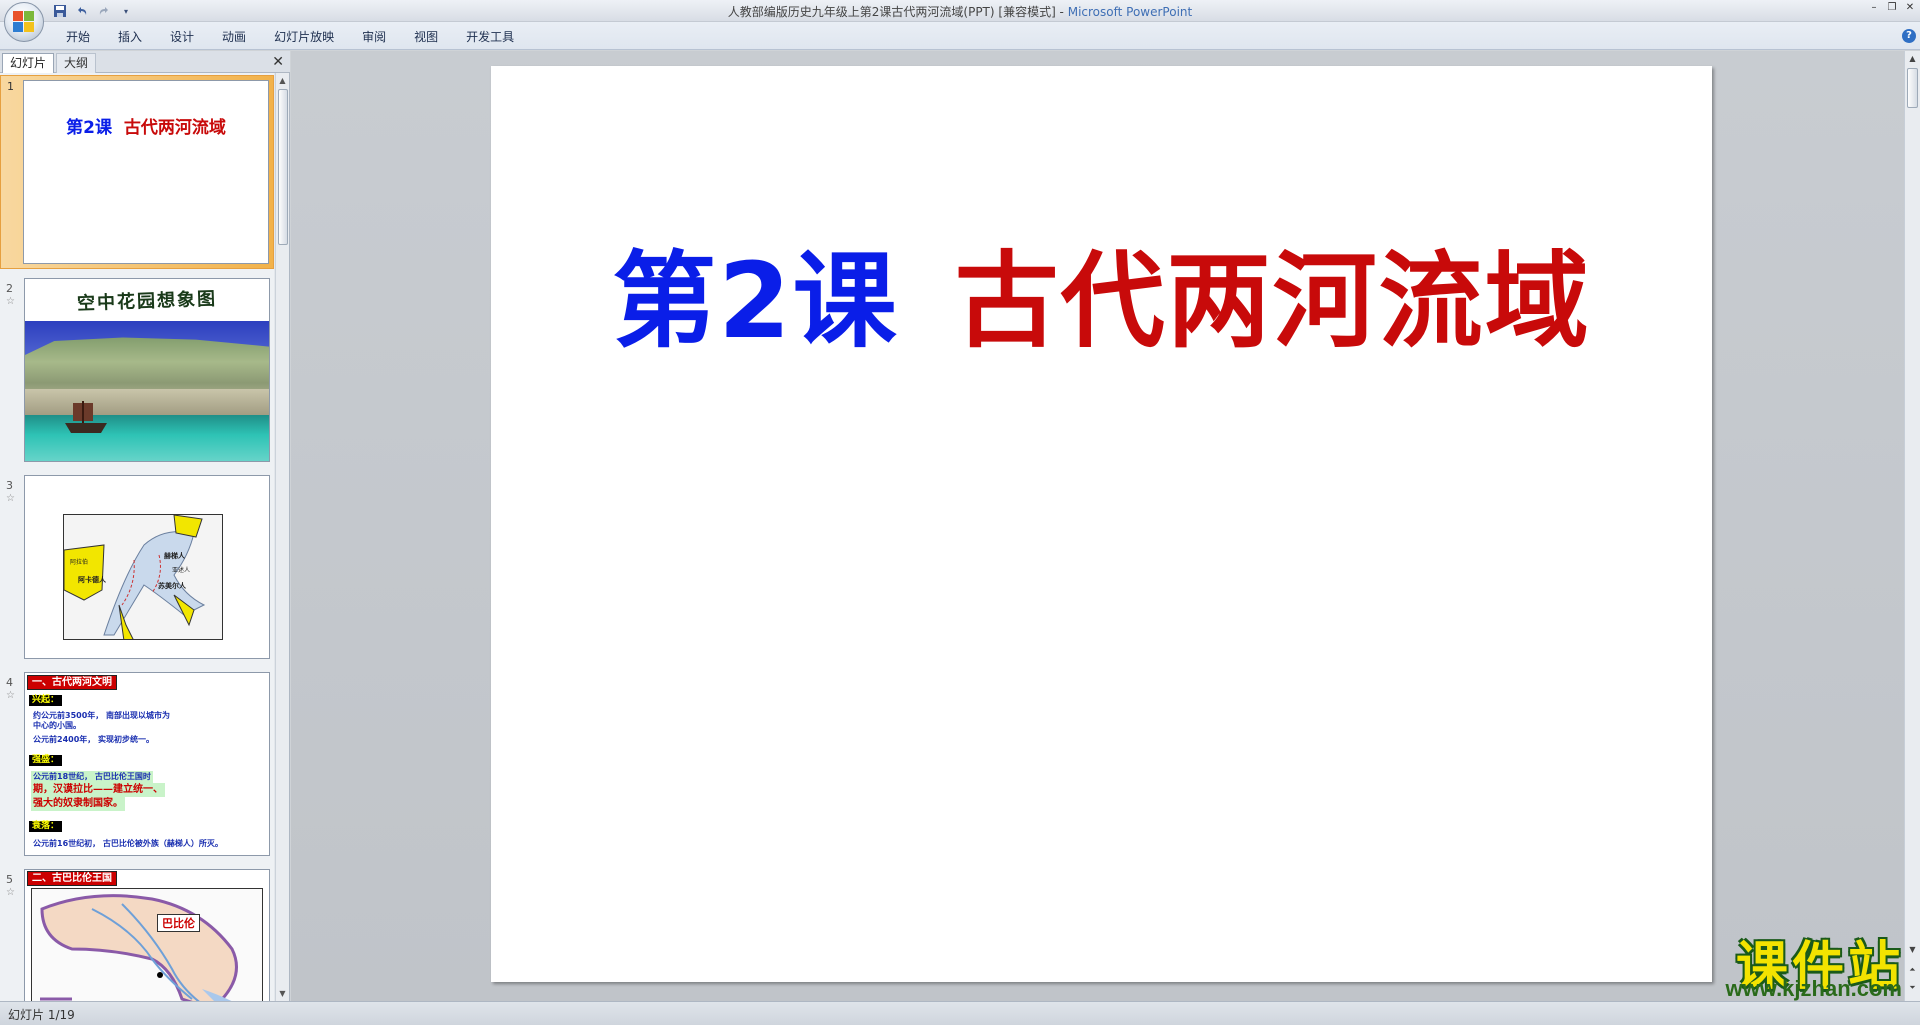  What do you see at coordinates (172, 586) in the screenshot?
I see `map-label: 苏美尔人` at bounding box center [172, 586].